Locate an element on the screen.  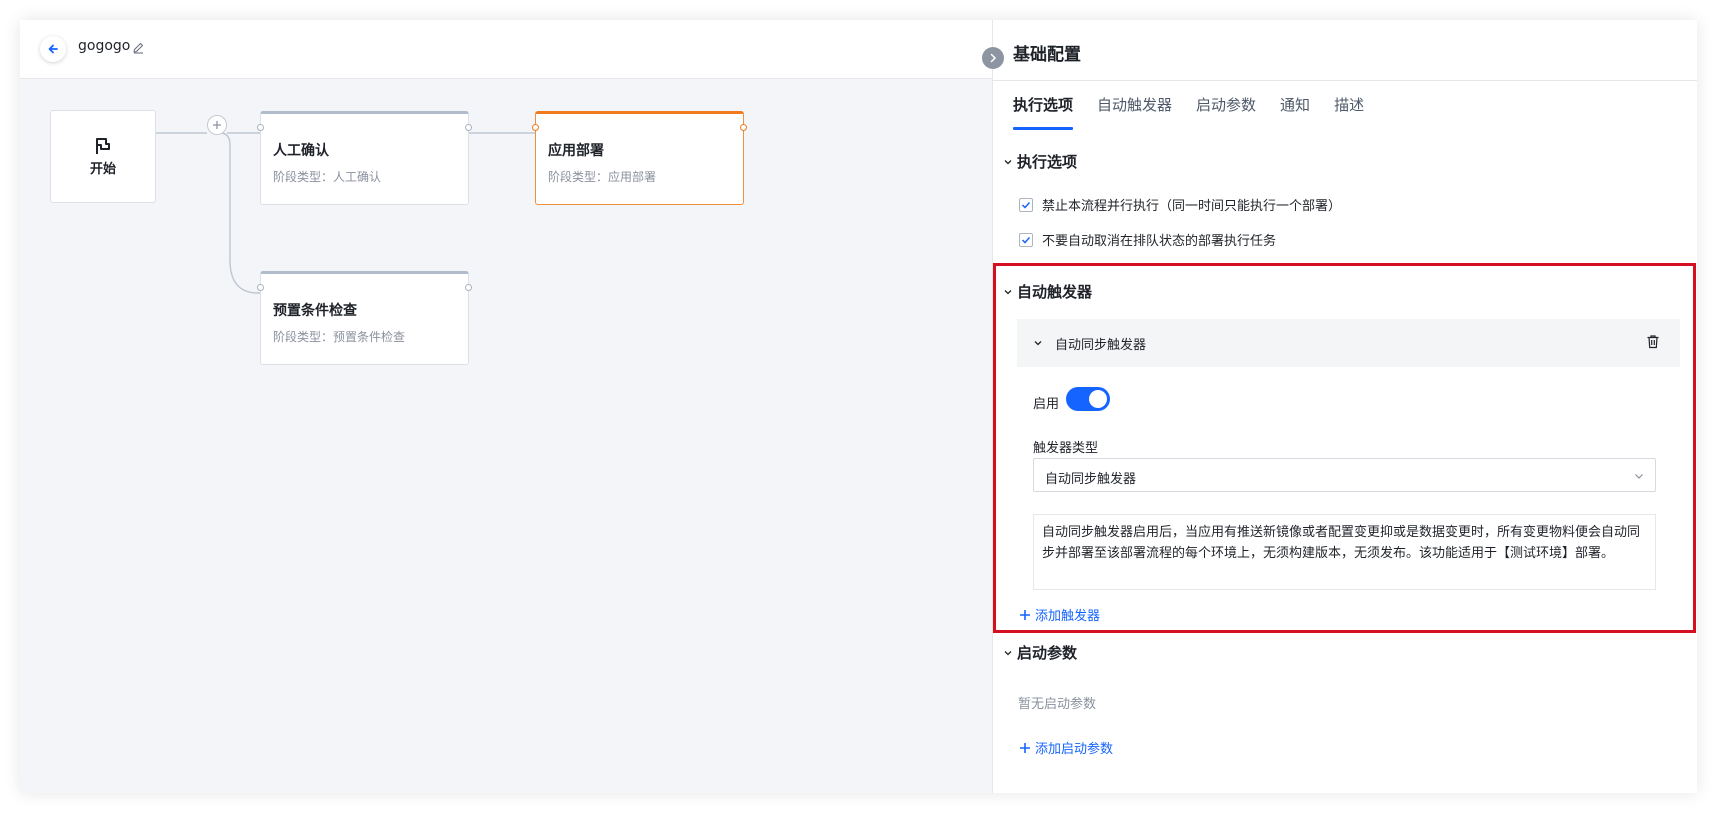
chevron-right-icon is located at coordinates (993, 58).